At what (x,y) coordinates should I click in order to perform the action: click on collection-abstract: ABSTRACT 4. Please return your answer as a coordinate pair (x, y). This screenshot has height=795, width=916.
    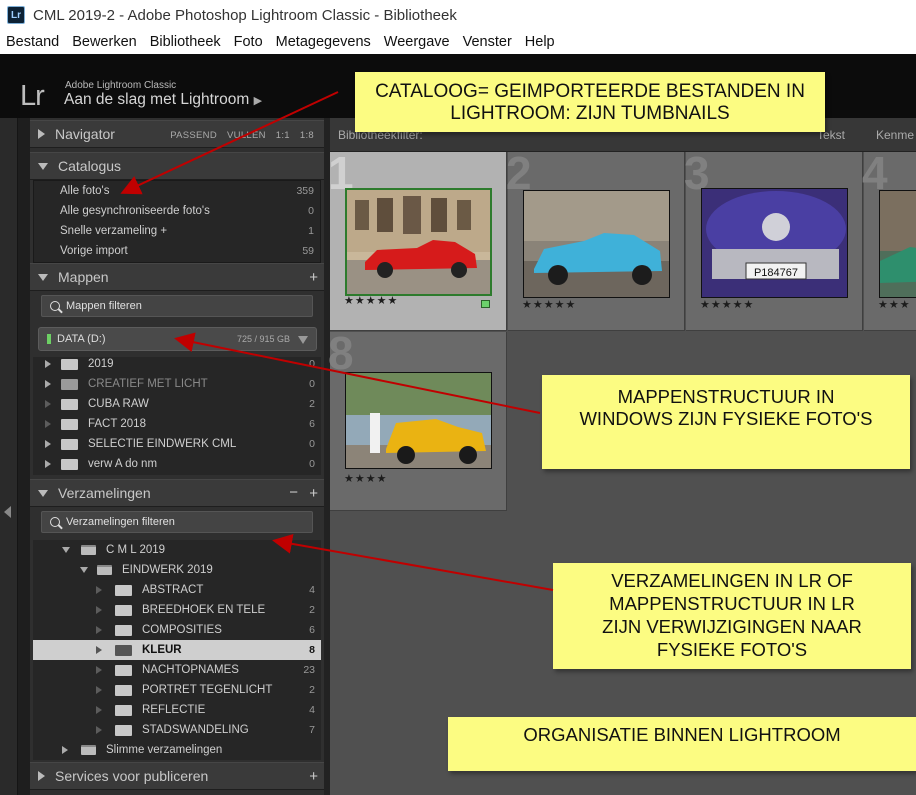
    Looking at the image, I should click on (177, 590).